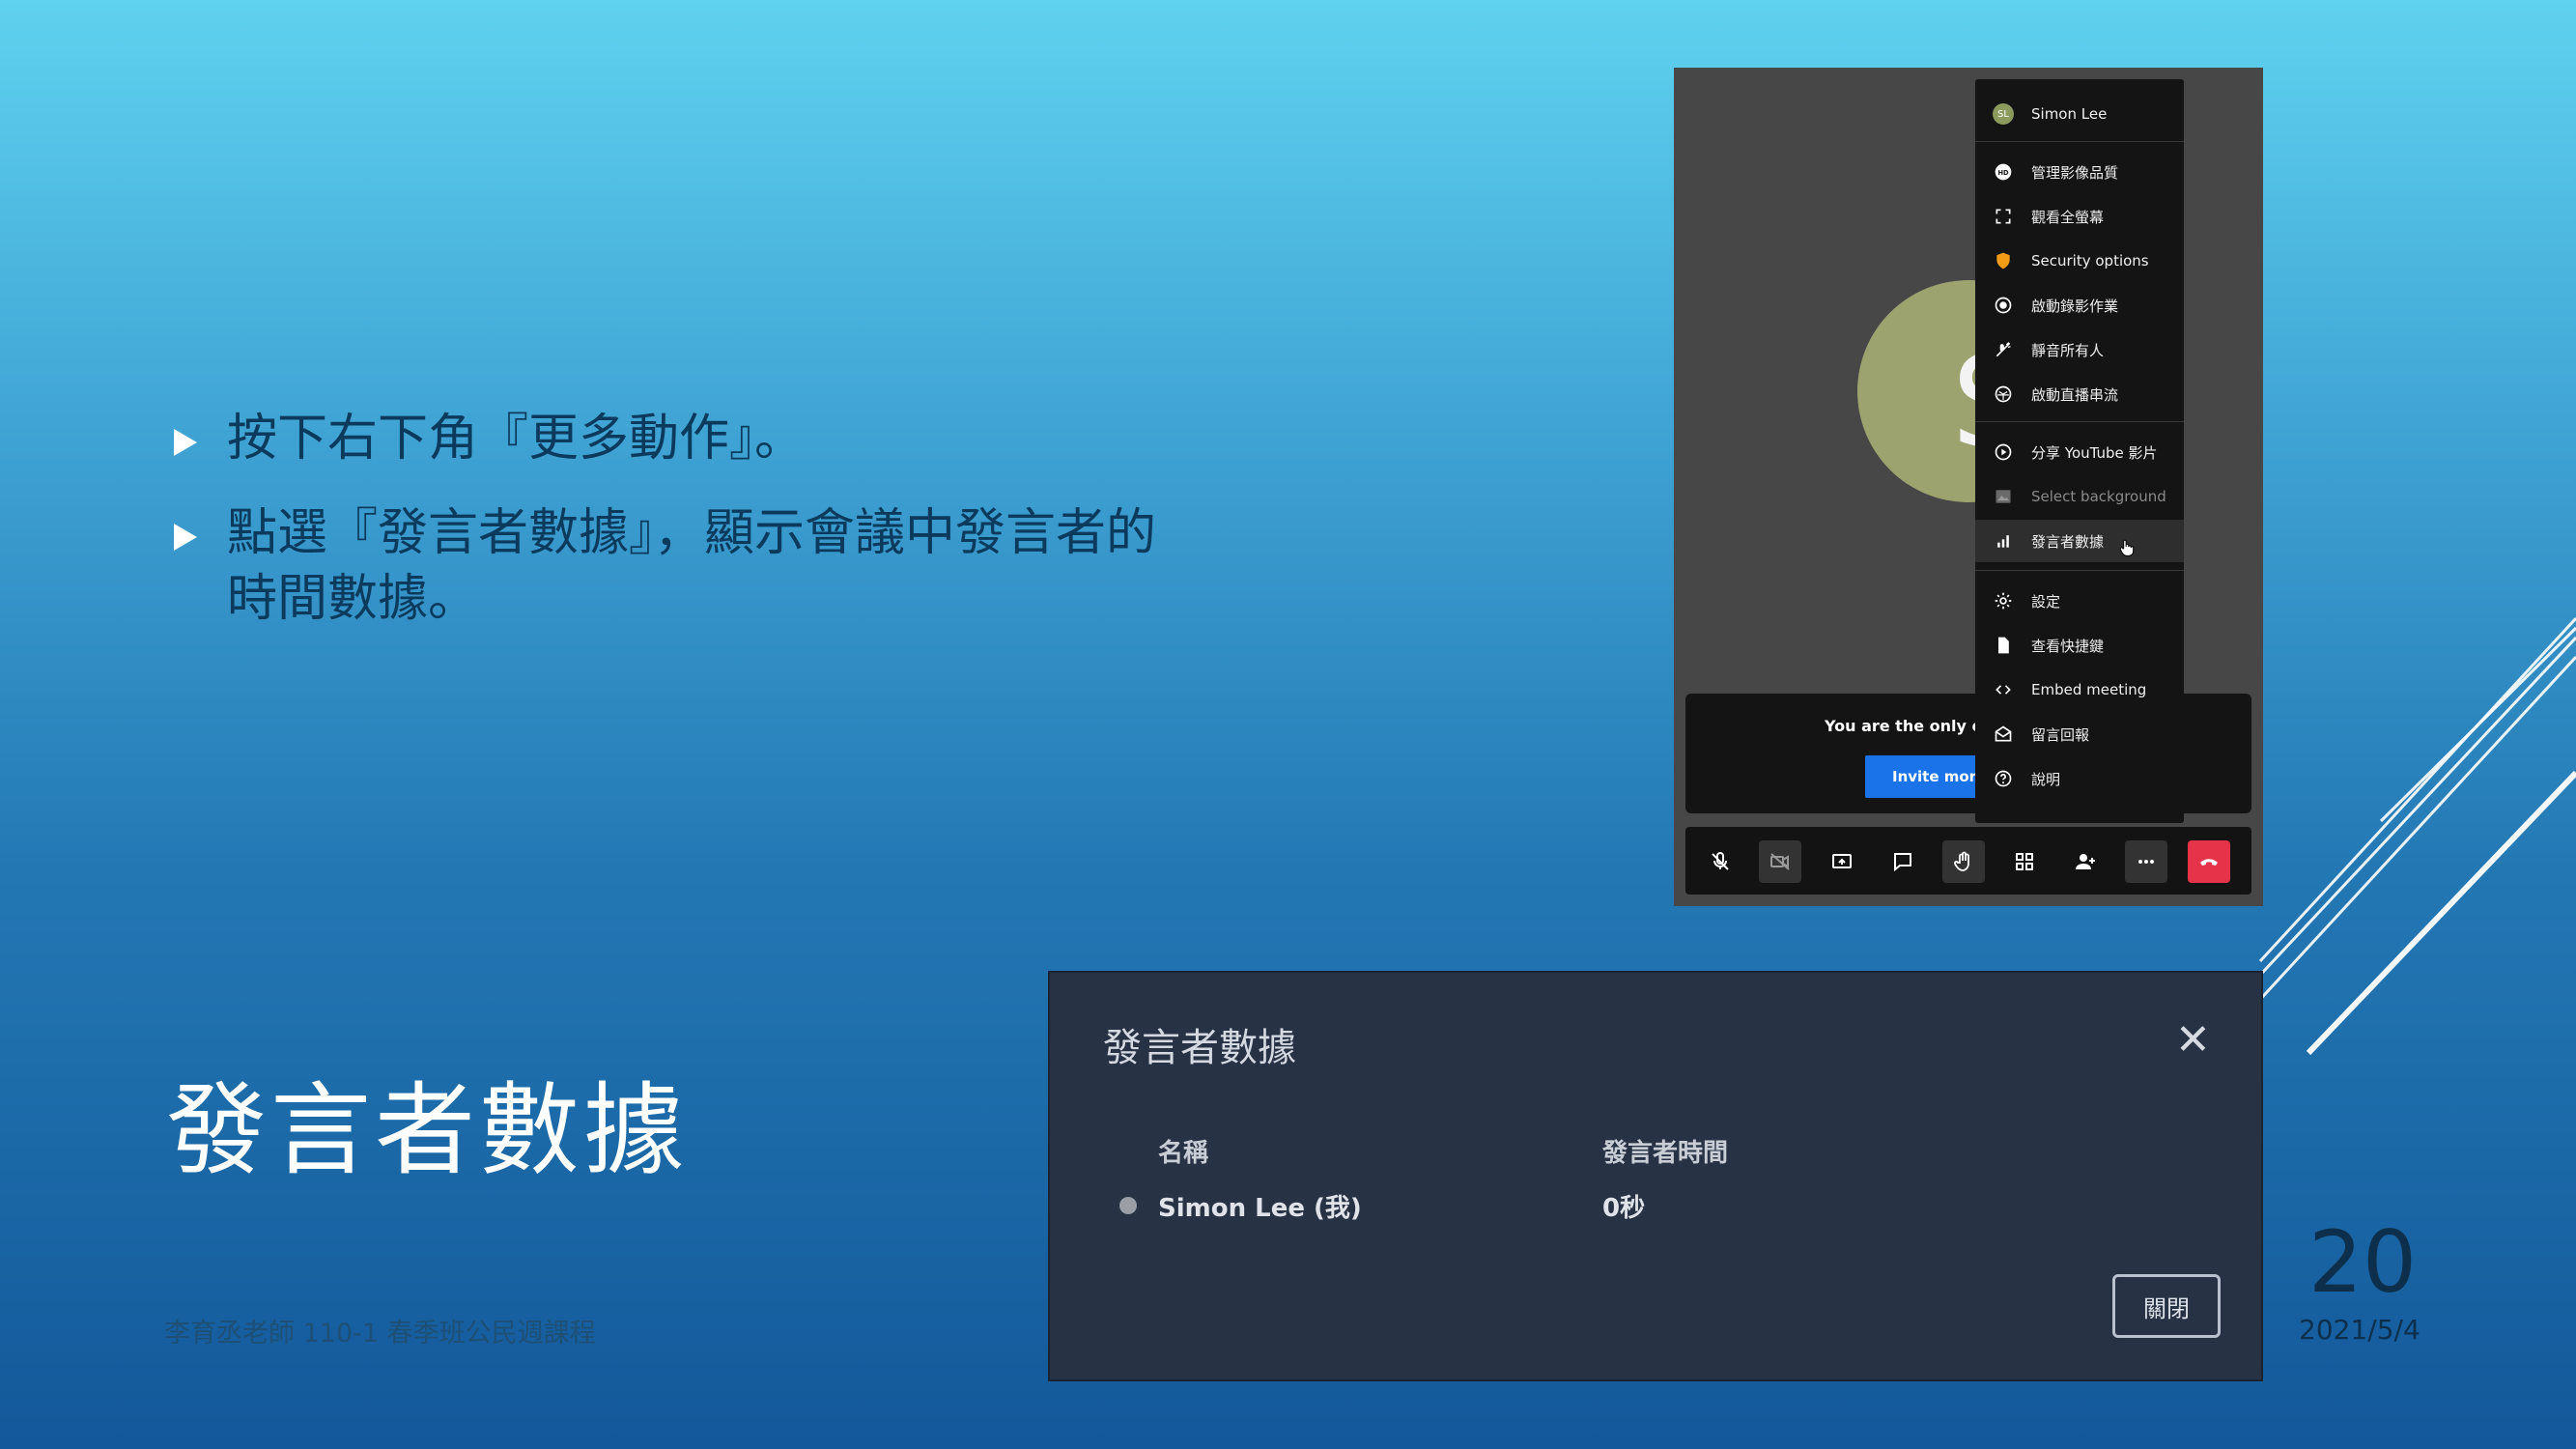 This screenshot has width=2576, height=1449. I want to click on menu-item-label: 發言者數據, so click(2068, 541).